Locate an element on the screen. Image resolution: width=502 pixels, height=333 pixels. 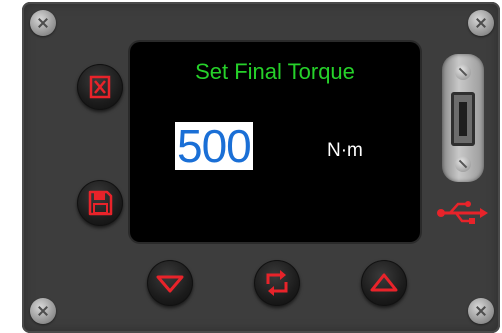
floppy-disk-icon is located at coordinates (100, 203).